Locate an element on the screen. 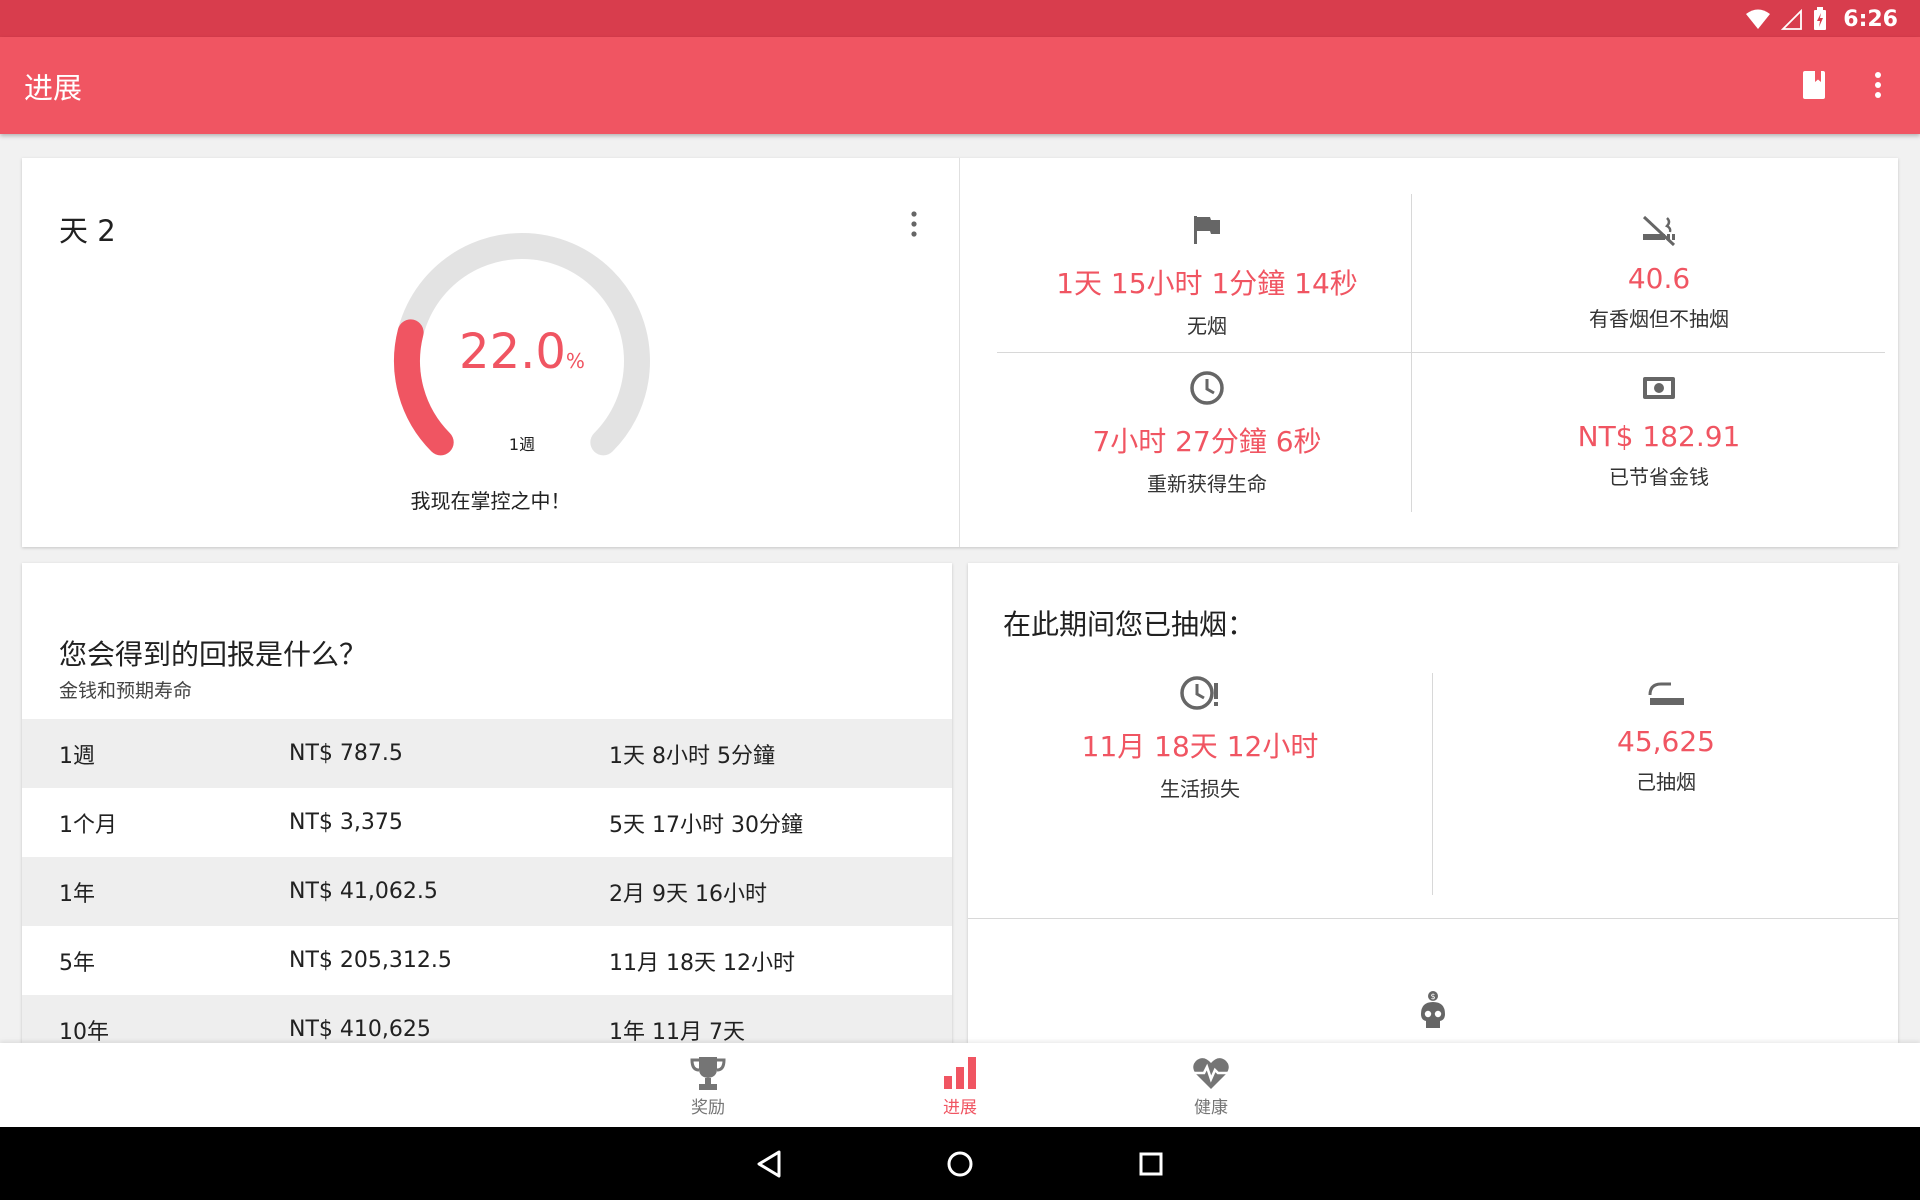  skull-money-icon: $ is located at coordinates (1433, 1009).